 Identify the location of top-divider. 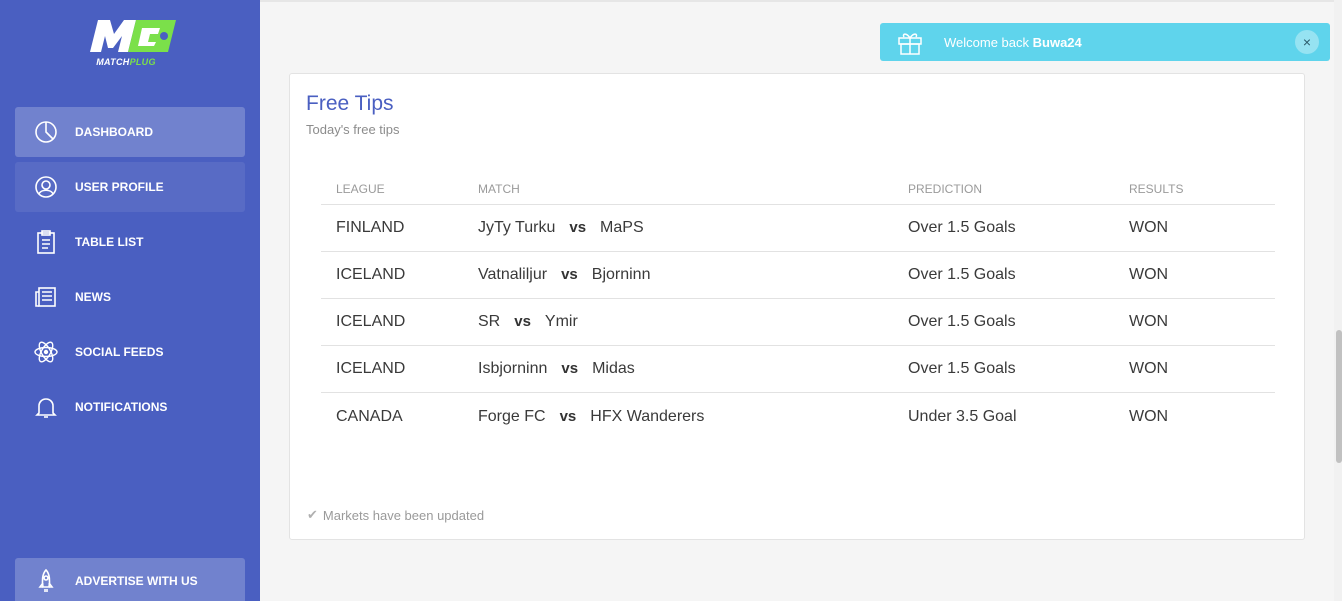
(801, 1).